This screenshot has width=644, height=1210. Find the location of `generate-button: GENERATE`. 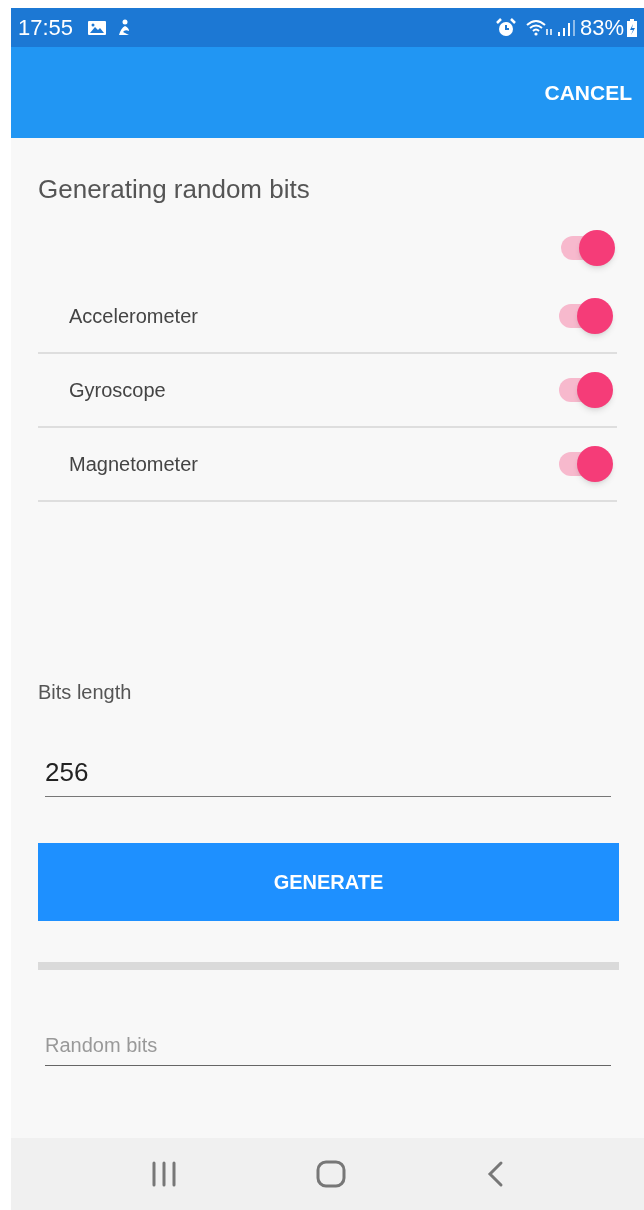

generate-button: GENERATE is located at coordinates (328, 882).